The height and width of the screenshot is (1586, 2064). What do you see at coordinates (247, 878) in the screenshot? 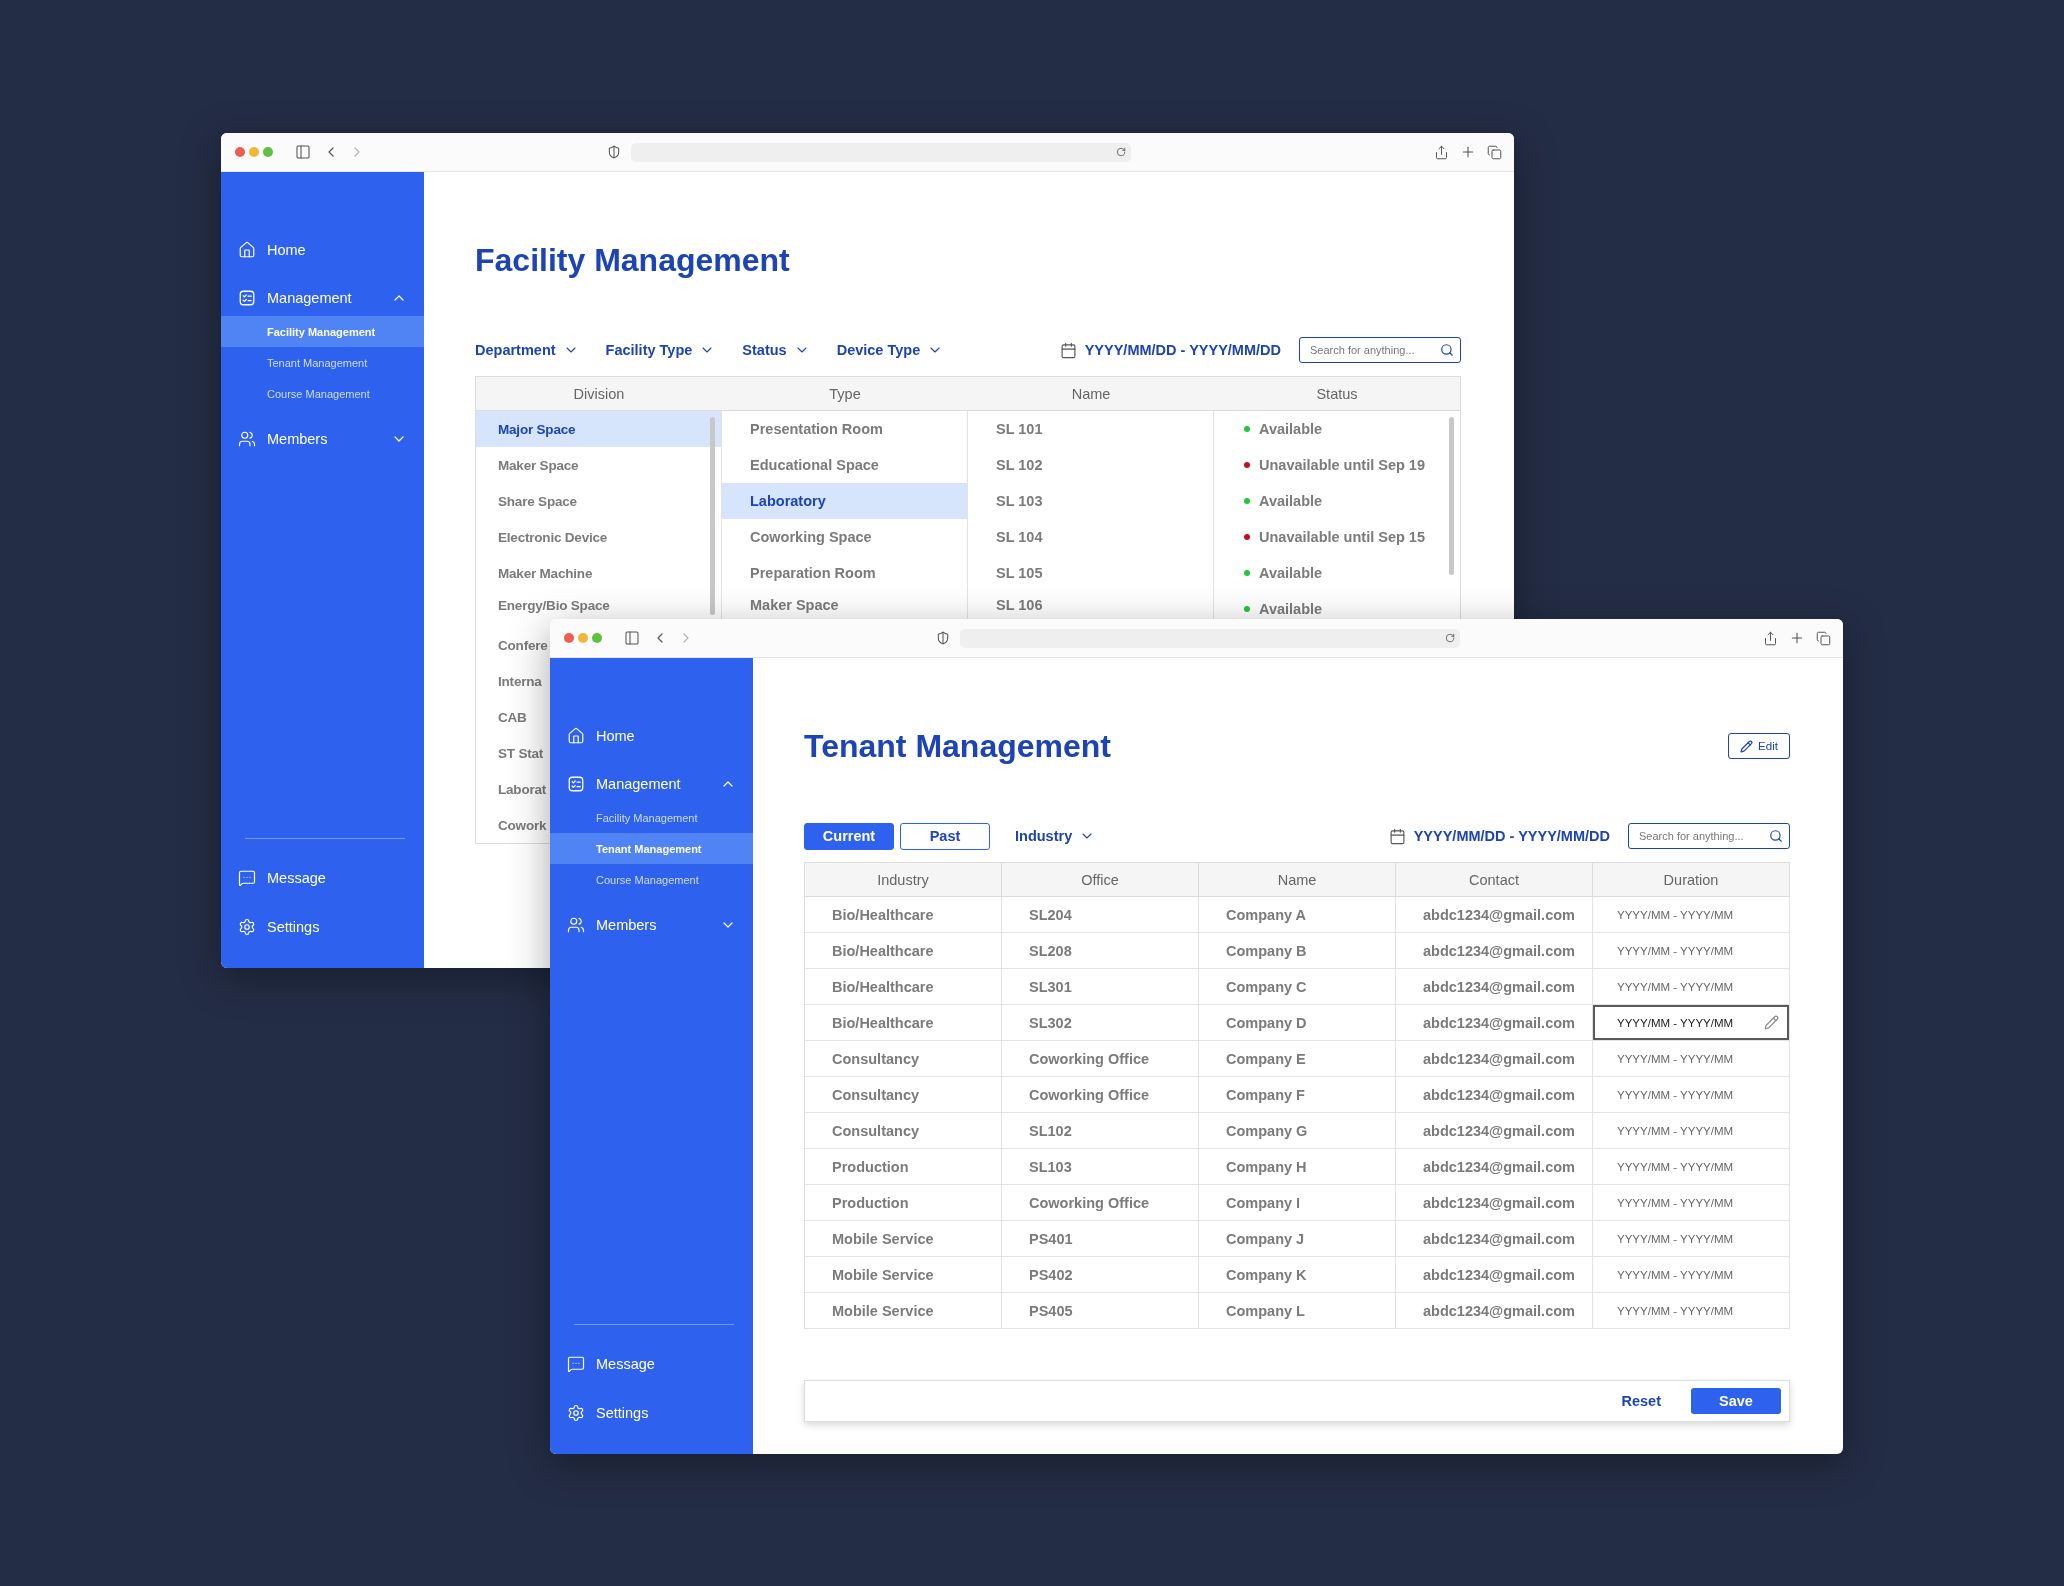
I see `chat-bubble-icon` at bounding box center [247, 878].